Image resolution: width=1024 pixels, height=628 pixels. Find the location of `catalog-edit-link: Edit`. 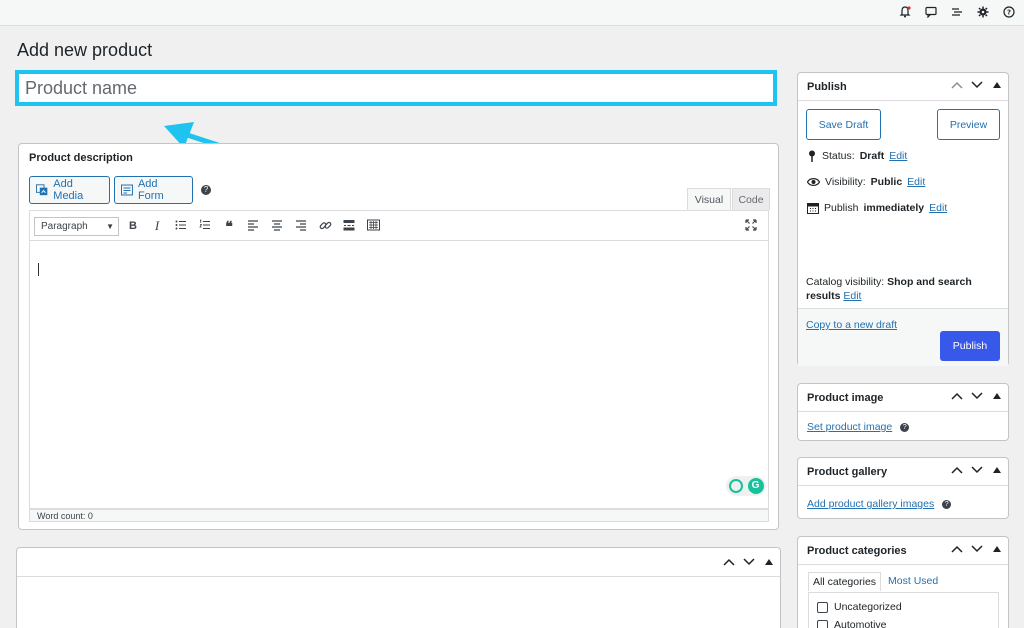

catalog-edit-link: Edit is located at coordinates (852, 296).